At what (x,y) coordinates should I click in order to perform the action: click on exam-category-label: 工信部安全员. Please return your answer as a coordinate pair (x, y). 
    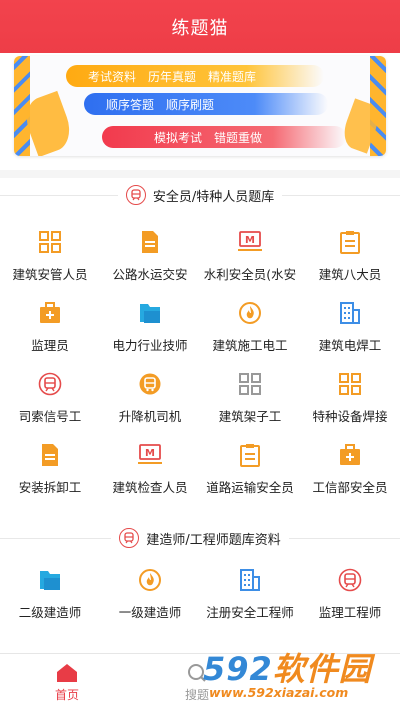
    Looking at the image, I should click on (350, 487).